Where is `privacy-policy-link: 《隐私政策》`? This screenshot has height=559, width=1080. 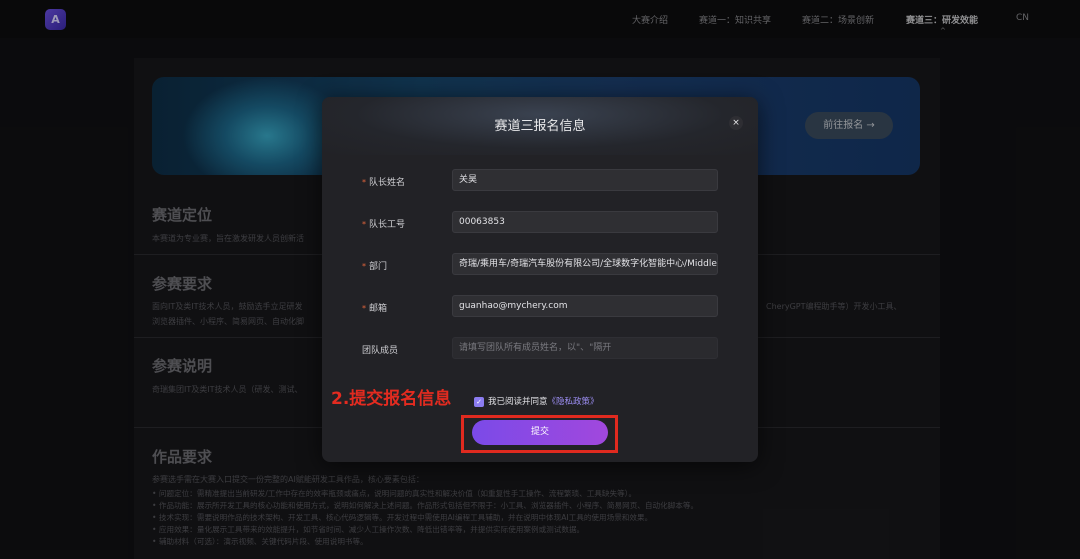
privacy-policy-link: 《隐私政策》 is located at coordinates (573, 402).